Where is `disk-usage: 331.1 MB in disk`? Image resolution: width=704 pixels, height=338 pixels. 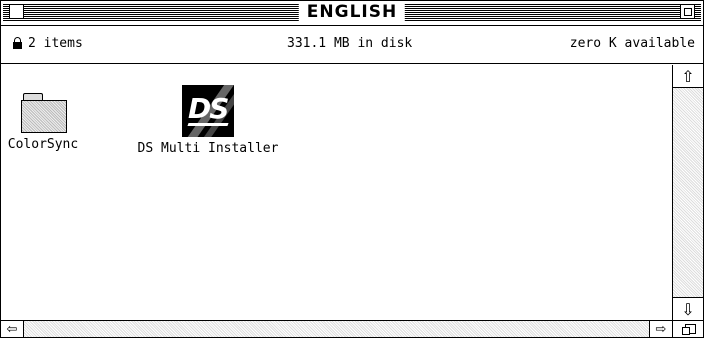 disk-usage: 331.1 MB in disk is located at coordinates (350, 43).